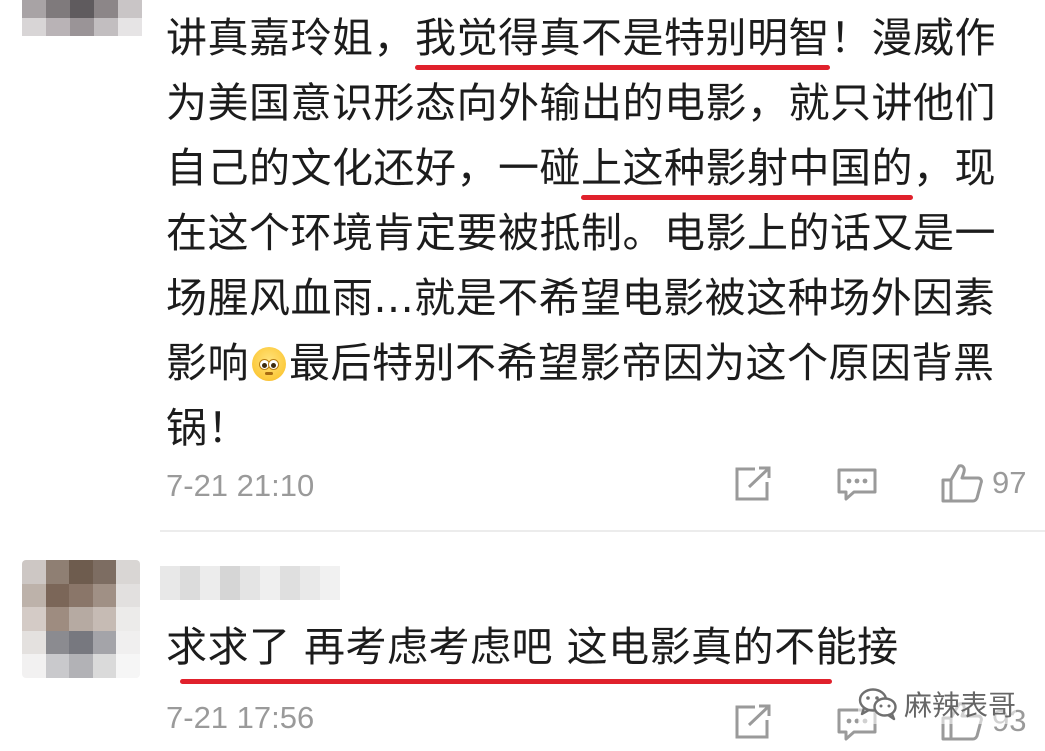 This screenshot has height=751, width=1045. What do you see at coordinates (747, 168) in the screenshot?
I see `underlined-phrase-2: 上这种影射中国的` at bounding box center [747, 168].